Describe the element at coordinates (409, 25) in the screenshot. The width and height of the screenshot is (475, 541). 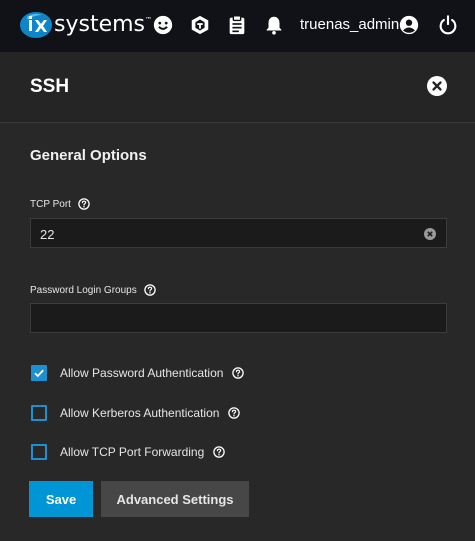
I see `account-circle-icon` at that location.